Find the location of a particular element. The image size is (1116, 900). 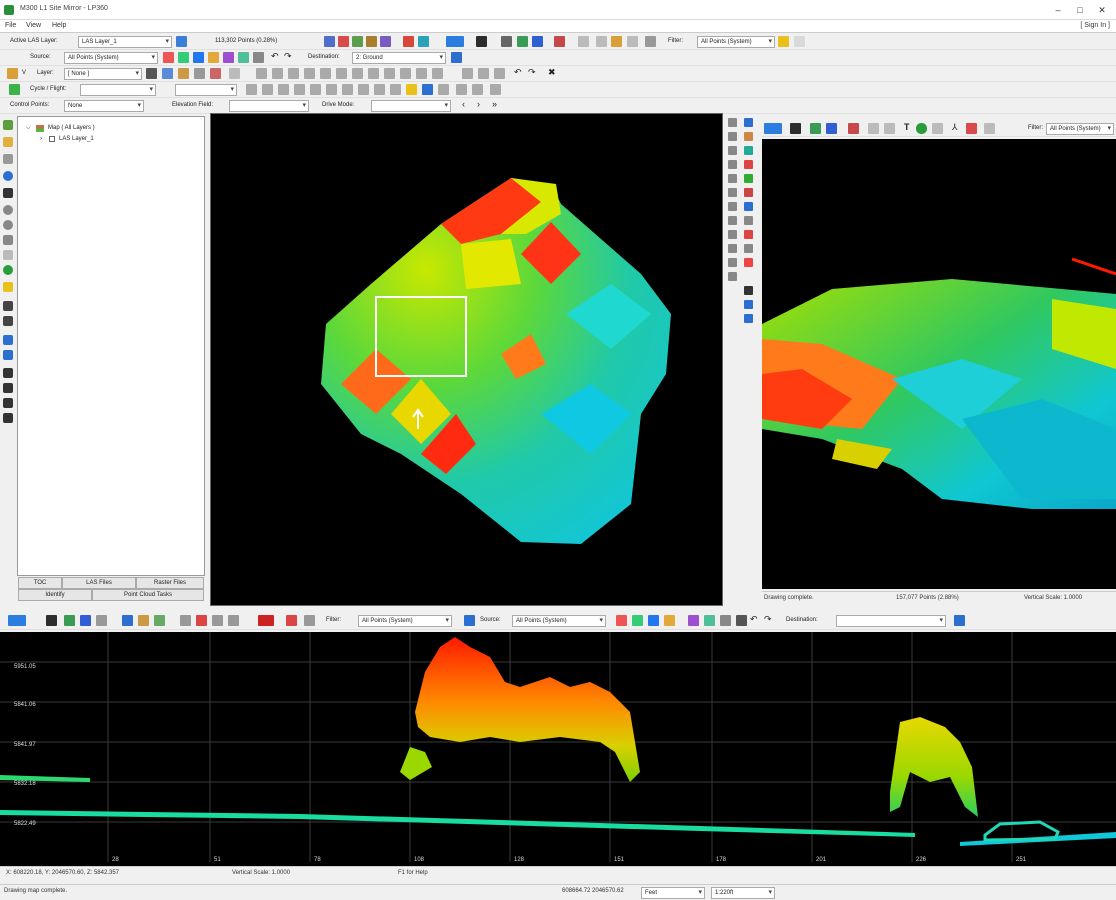

elevation-icon is located at coordinates (243, 57).